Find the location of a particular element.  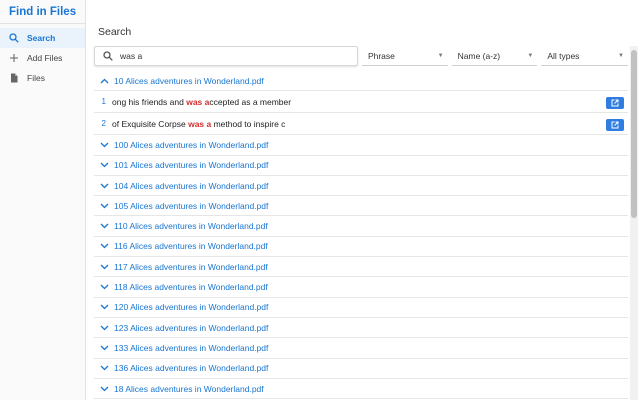

file-name: 110 Alices adventures in Wonderland.pdf is located at coordinates (191, 226).